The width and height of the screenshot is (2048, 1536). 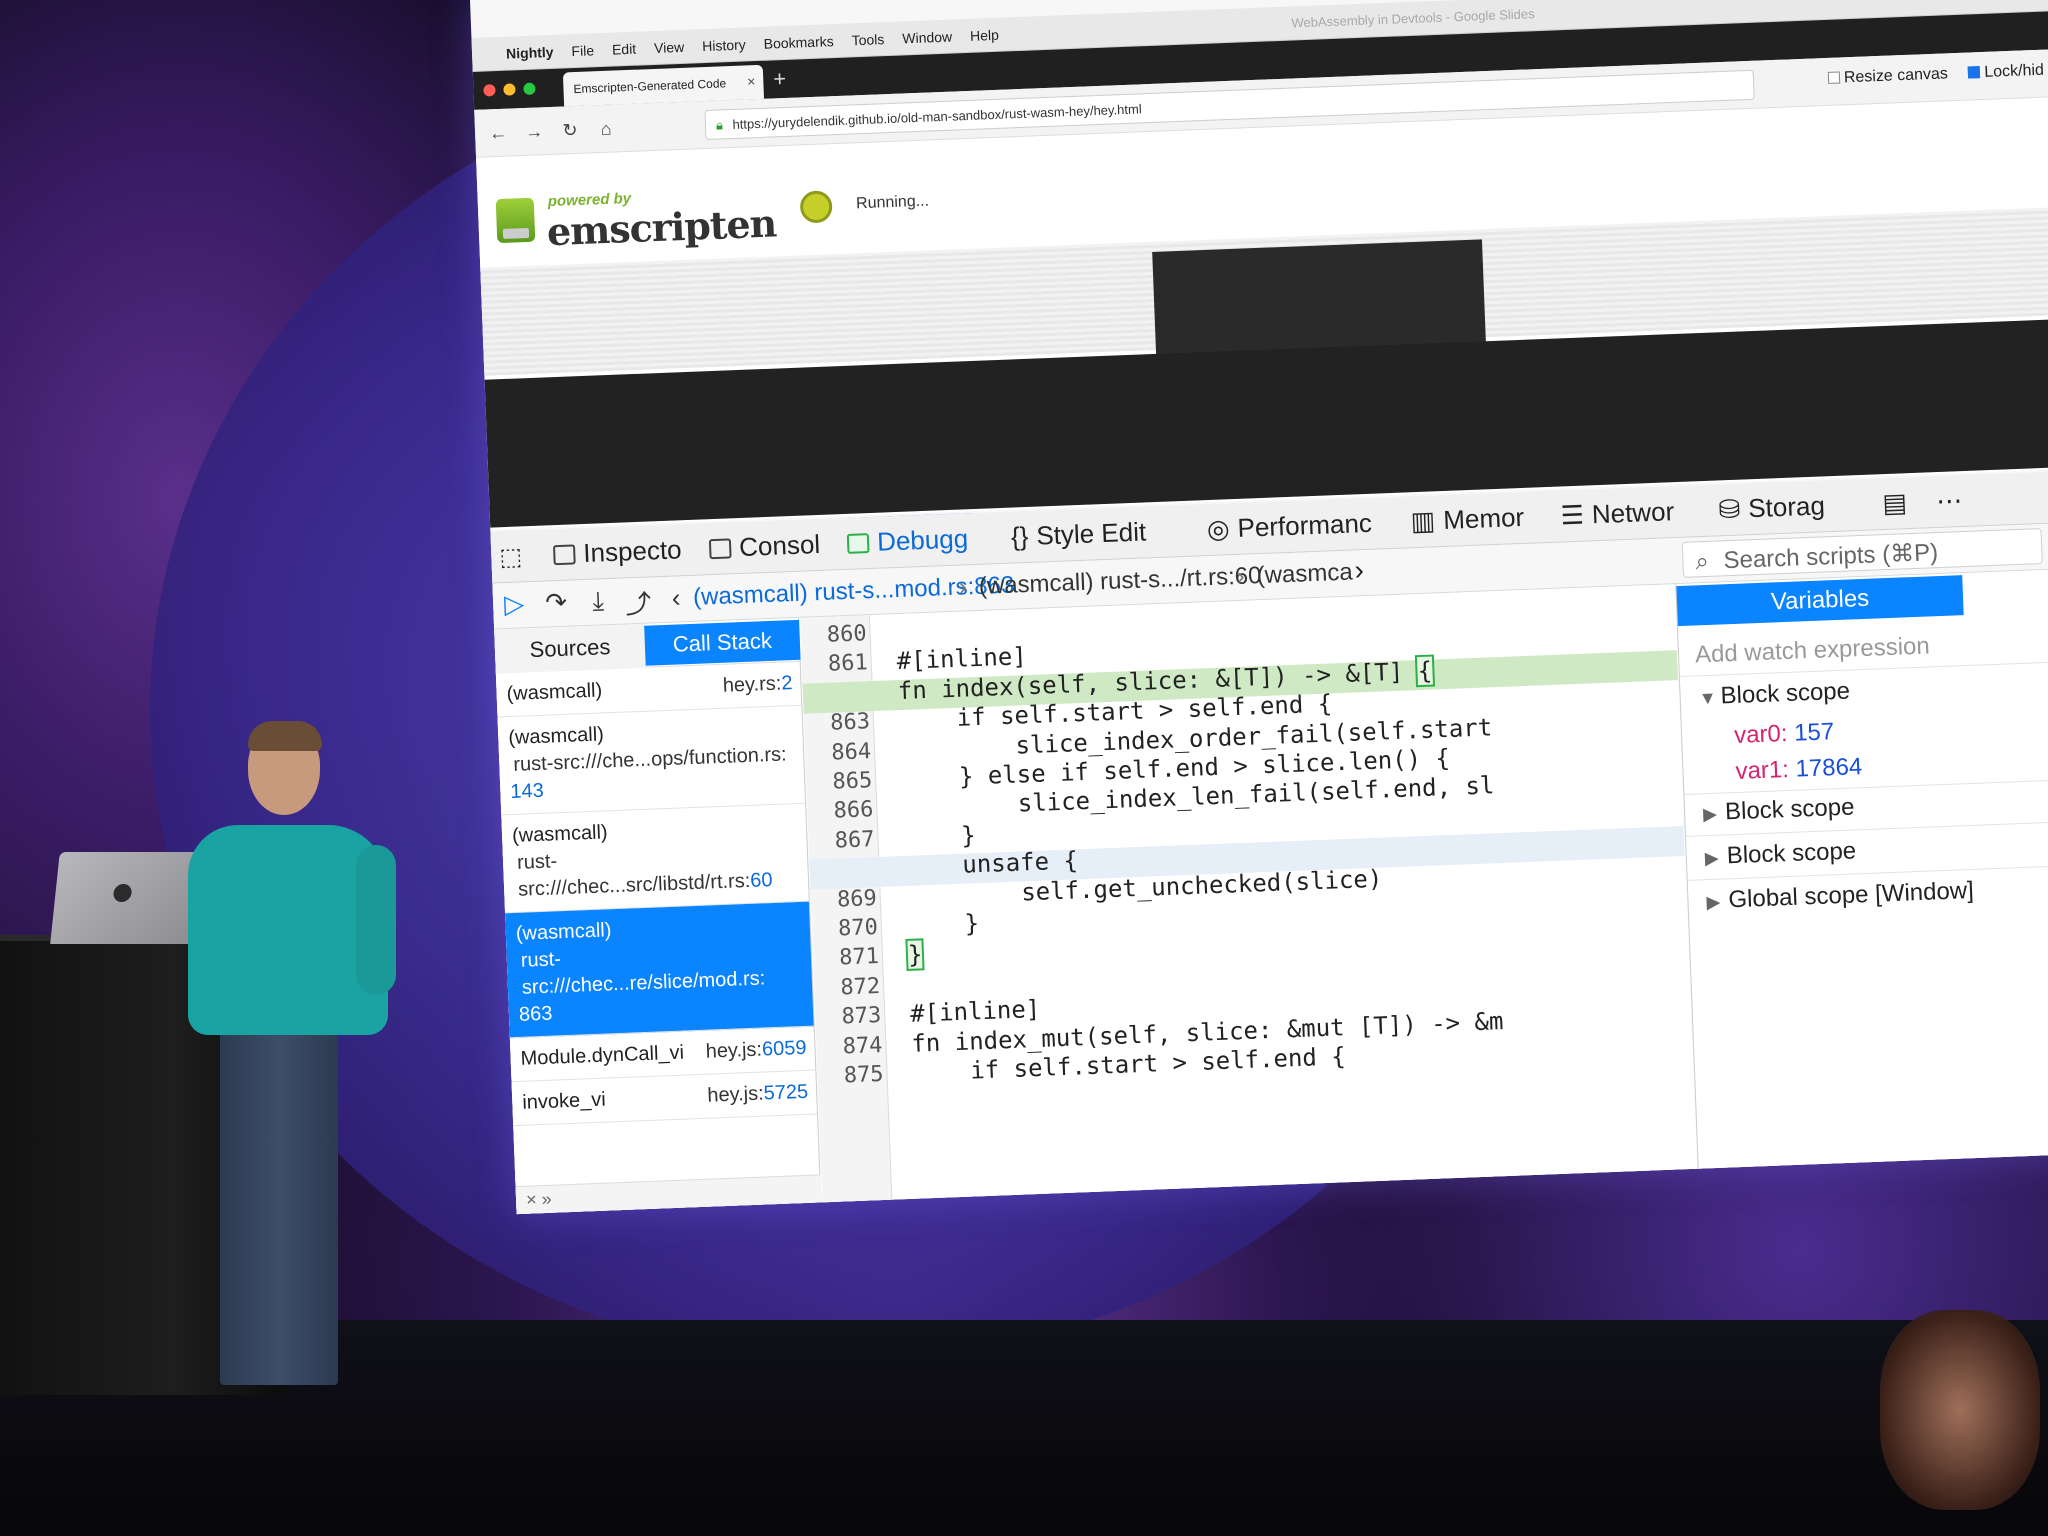 What do you see at coordinates (757, 1093) in the screenshot?
I see `frame-location: hey.js:5725` at bounding box center [757, 1093].